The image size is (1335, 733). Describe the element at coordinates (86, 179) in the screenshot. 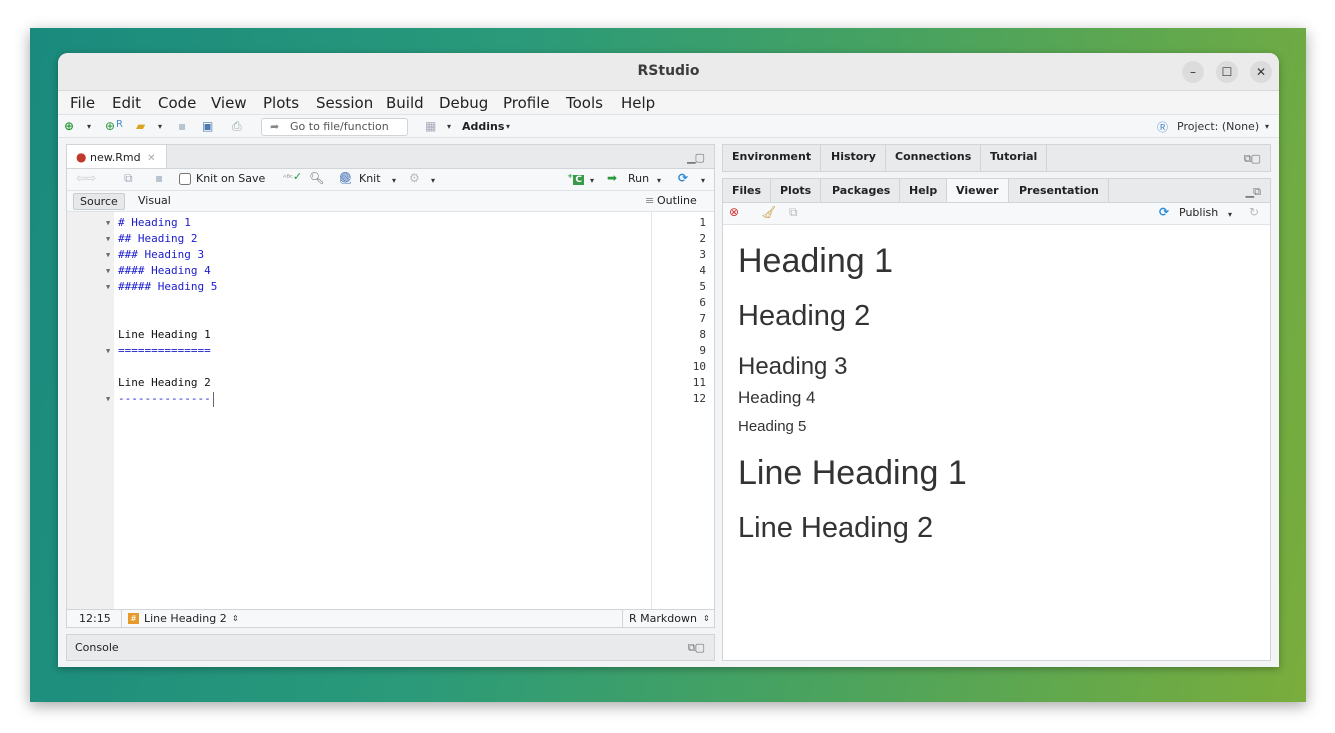

I see `back-icon: ⇦⇨` at that location.